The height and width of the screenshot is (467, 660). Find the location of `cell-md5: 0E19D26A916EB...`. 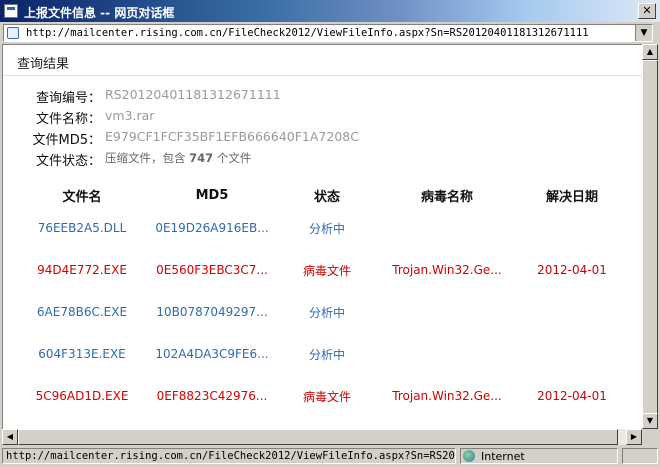

cell-md5: 0E19D26A916EB... is located at coordinates (212, 228).